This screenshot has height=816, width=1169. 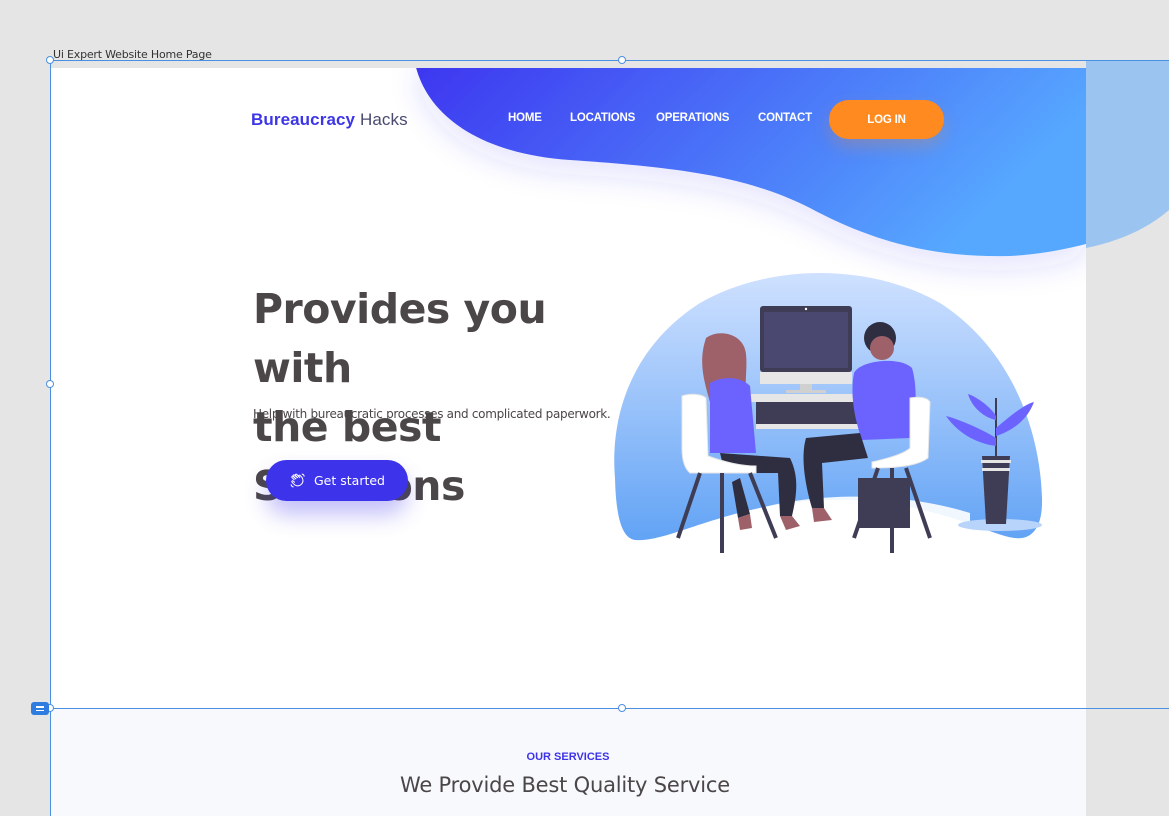 I want to click on selection-line-top, so click(x=609, y=60).